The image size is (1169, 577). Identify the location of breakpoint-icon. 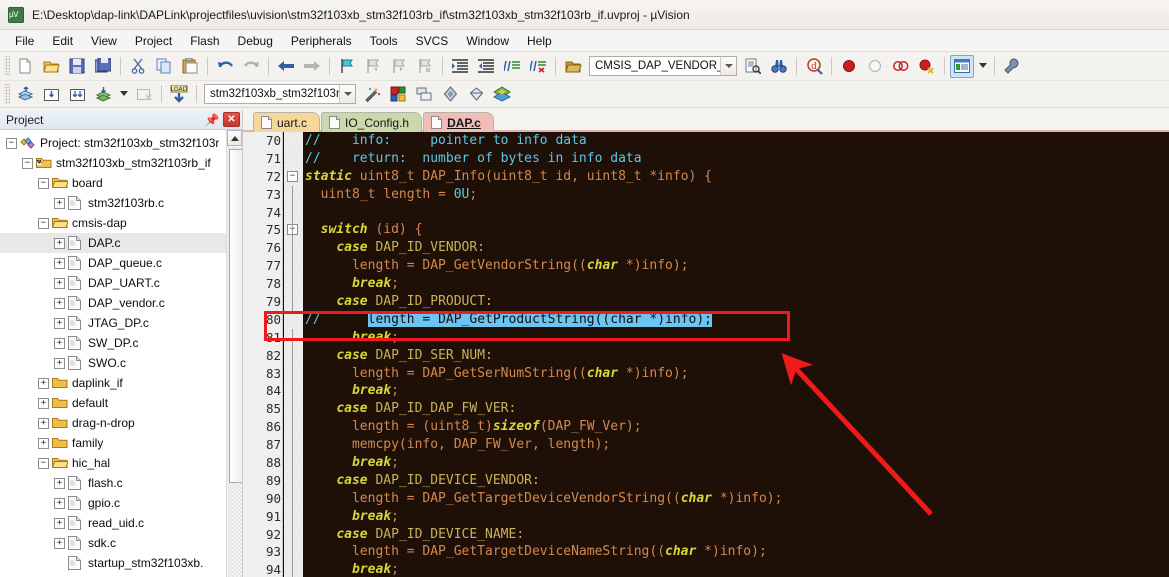
(849, 66).